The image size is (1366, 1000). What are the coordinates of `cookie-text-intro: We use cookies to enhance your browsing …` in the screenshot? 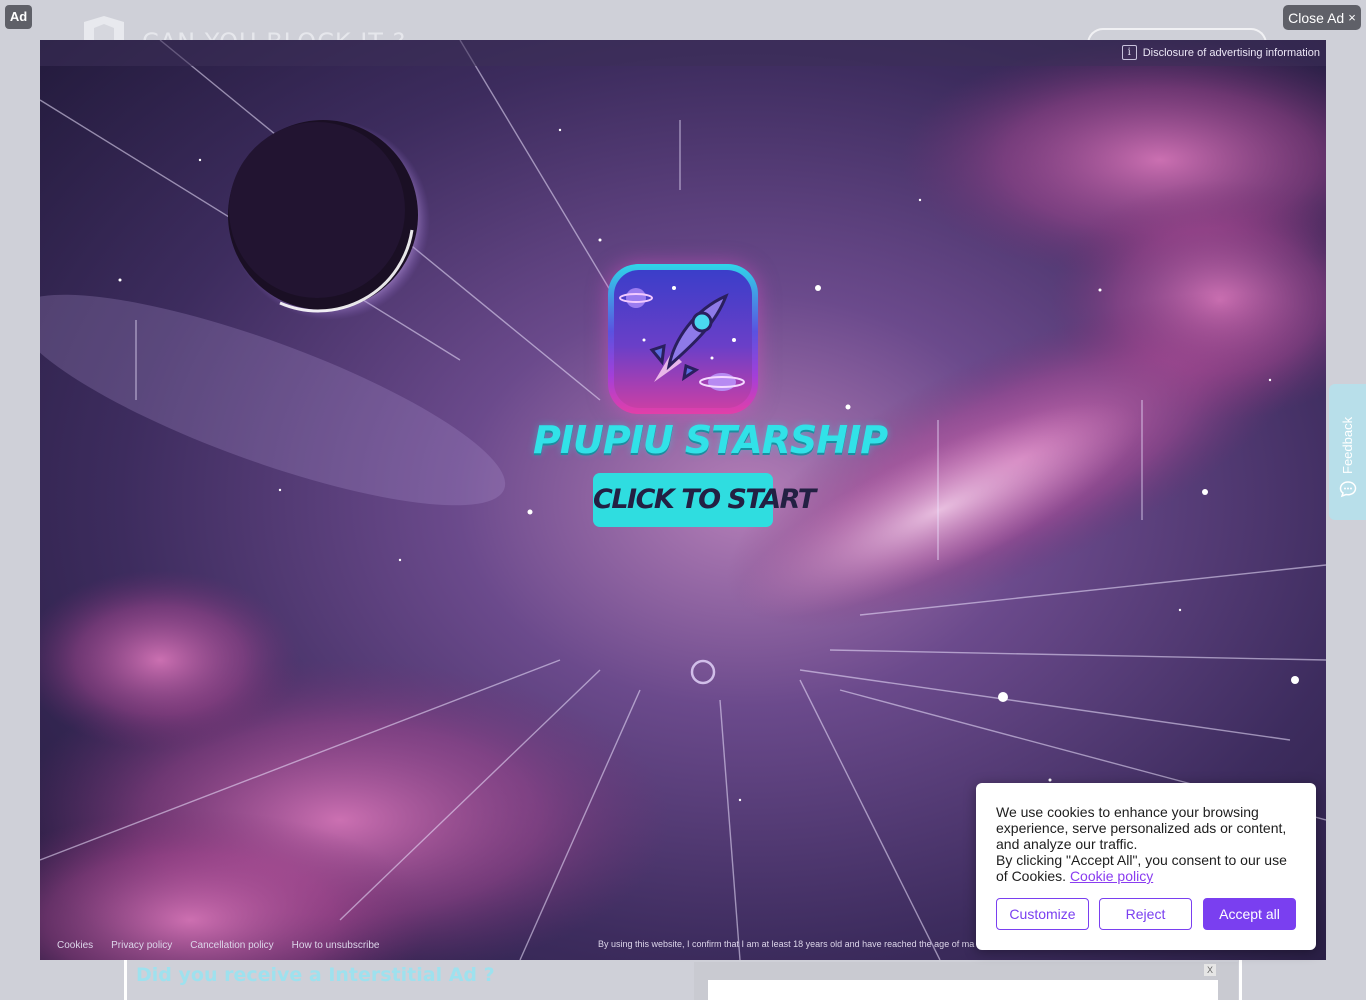 It's located at (1141, 828).